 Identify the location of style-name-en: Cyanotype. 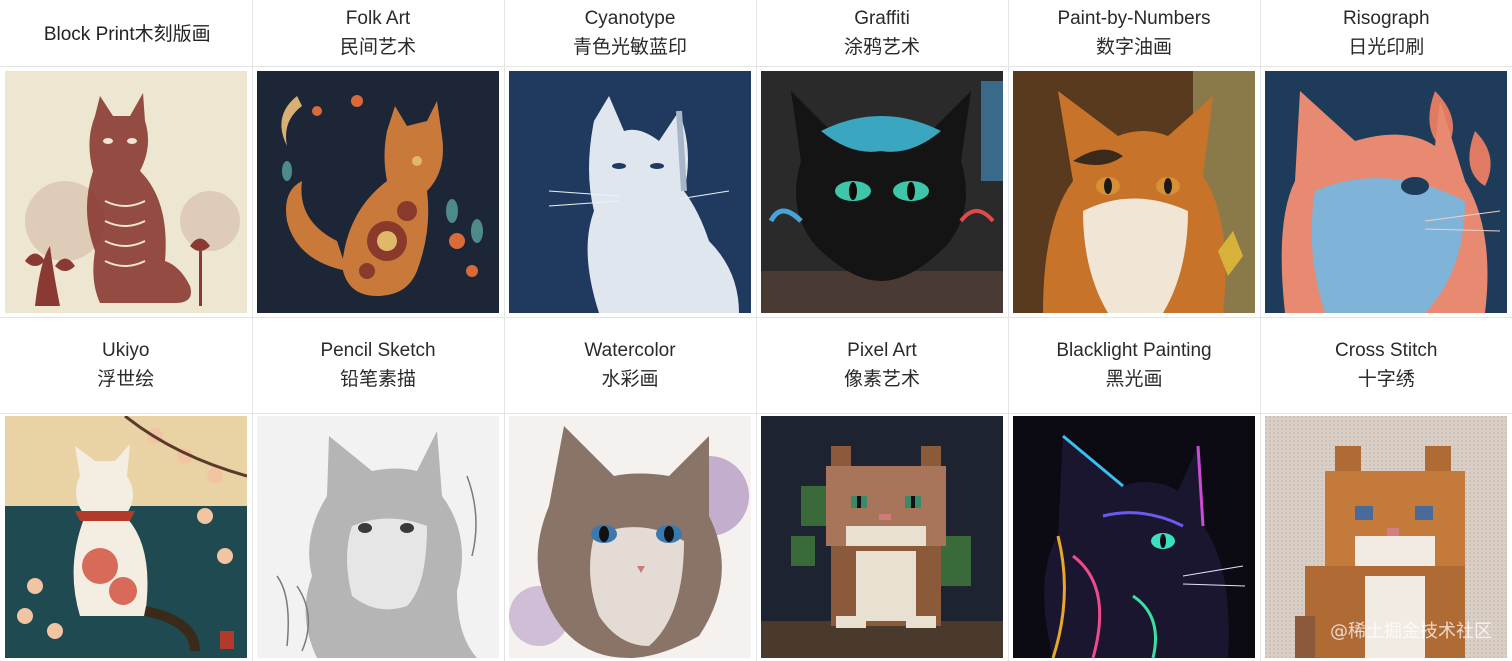
(630, 18).